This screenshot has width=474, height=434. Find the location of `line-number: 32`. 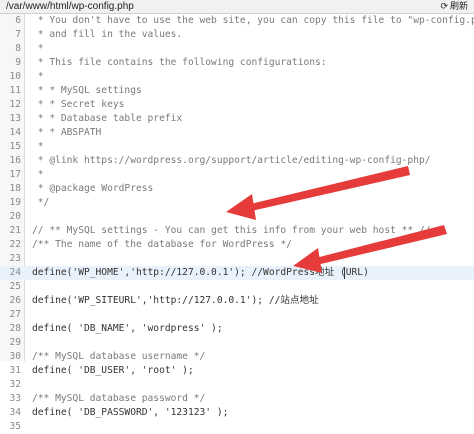

line-number: 32 is located at coordinates (15, 384).